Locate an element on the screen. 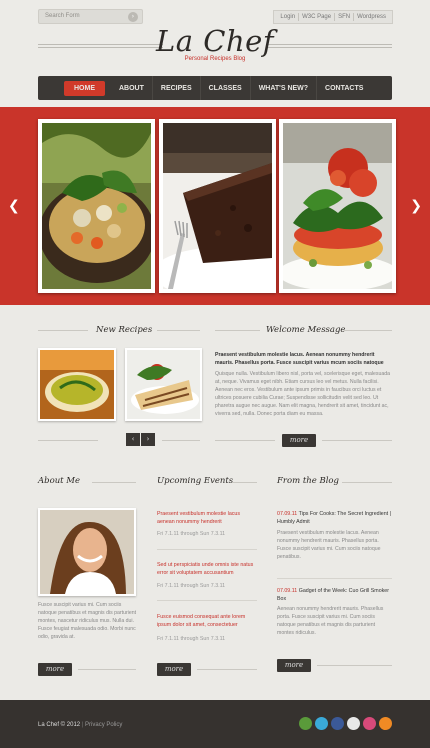 This screenshot has height=748, width=430. nav-whats-new: WHAT'S NEW? is located at coordinates (284, 88).